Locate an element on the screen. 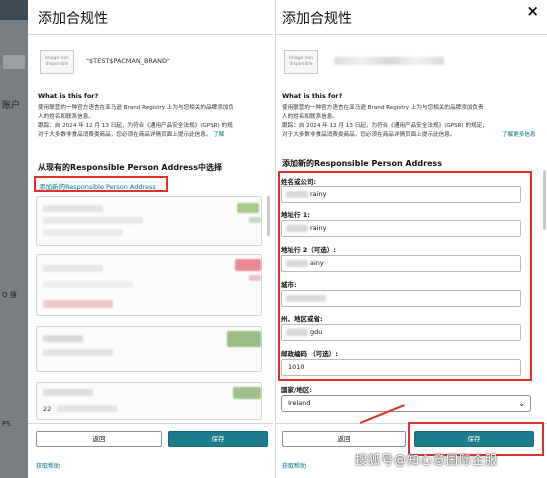 Image resolution: width=547 pixels, height=478 pixels. background-block is located at coordinates (14, 62).